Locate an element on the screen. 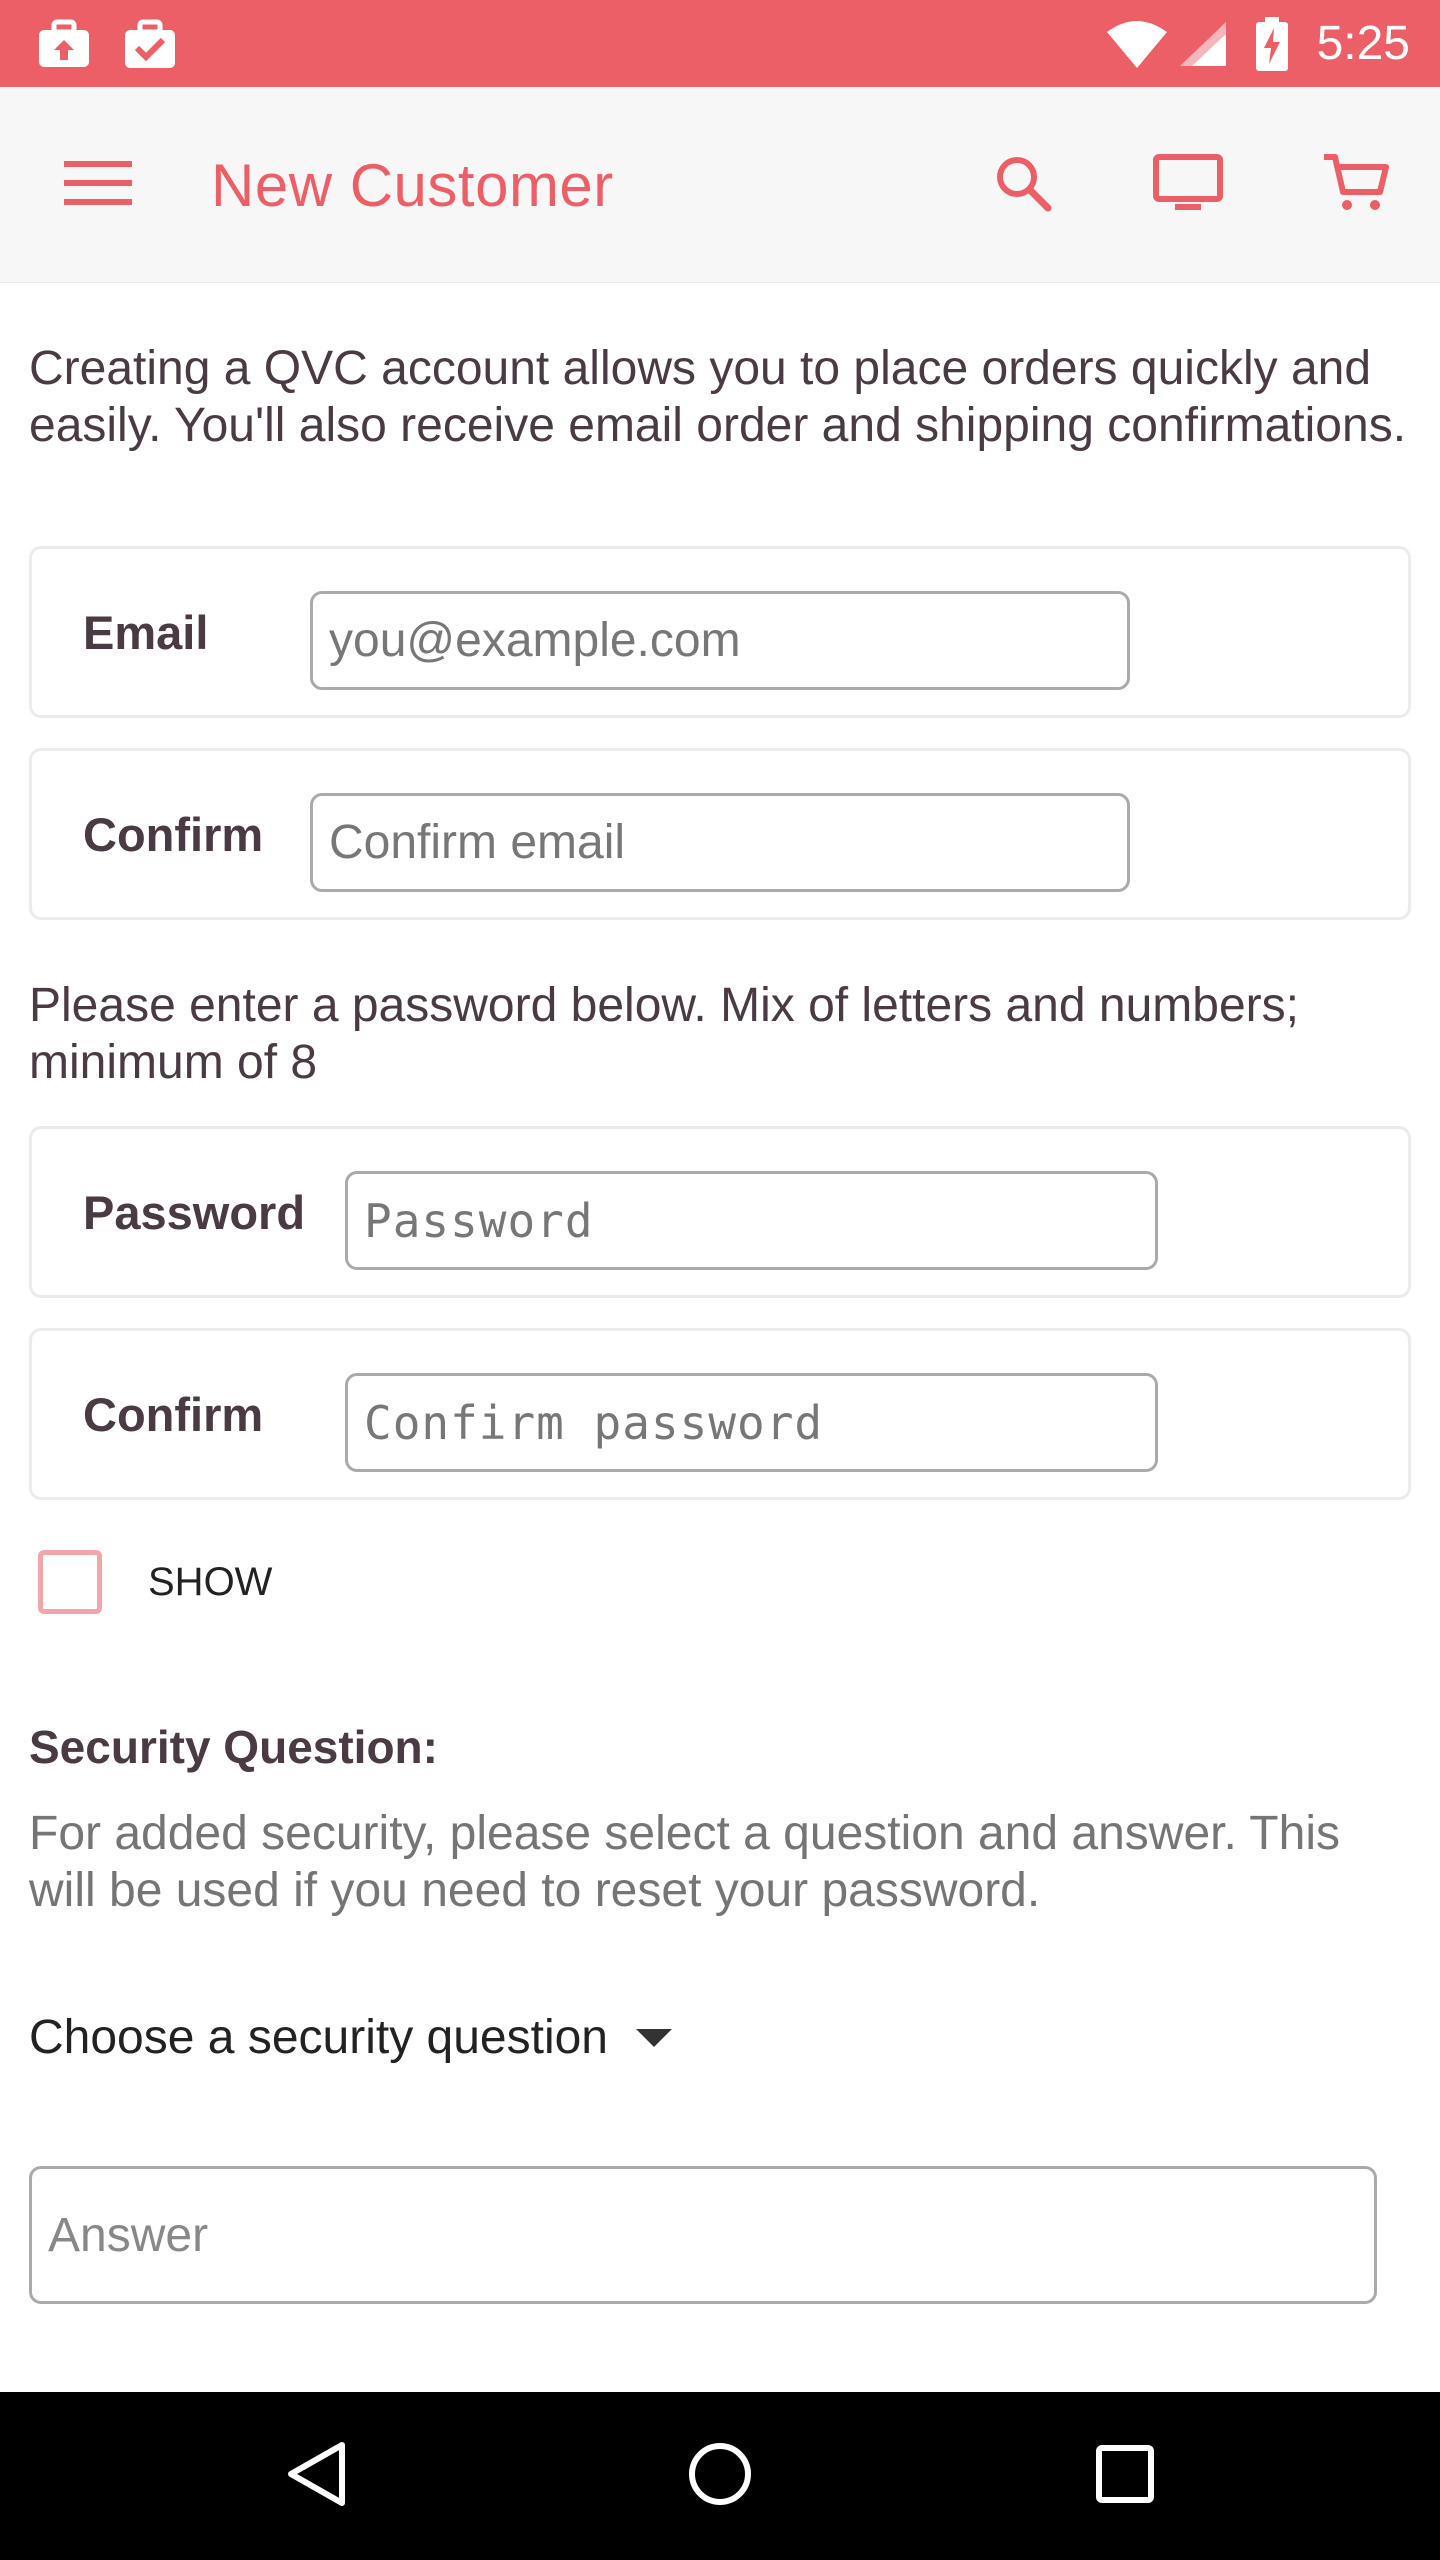 Image resolution: width=1440 pixels, height=2560 pixels. show-password-label: SHOW is located at coordinates (210, 1582).